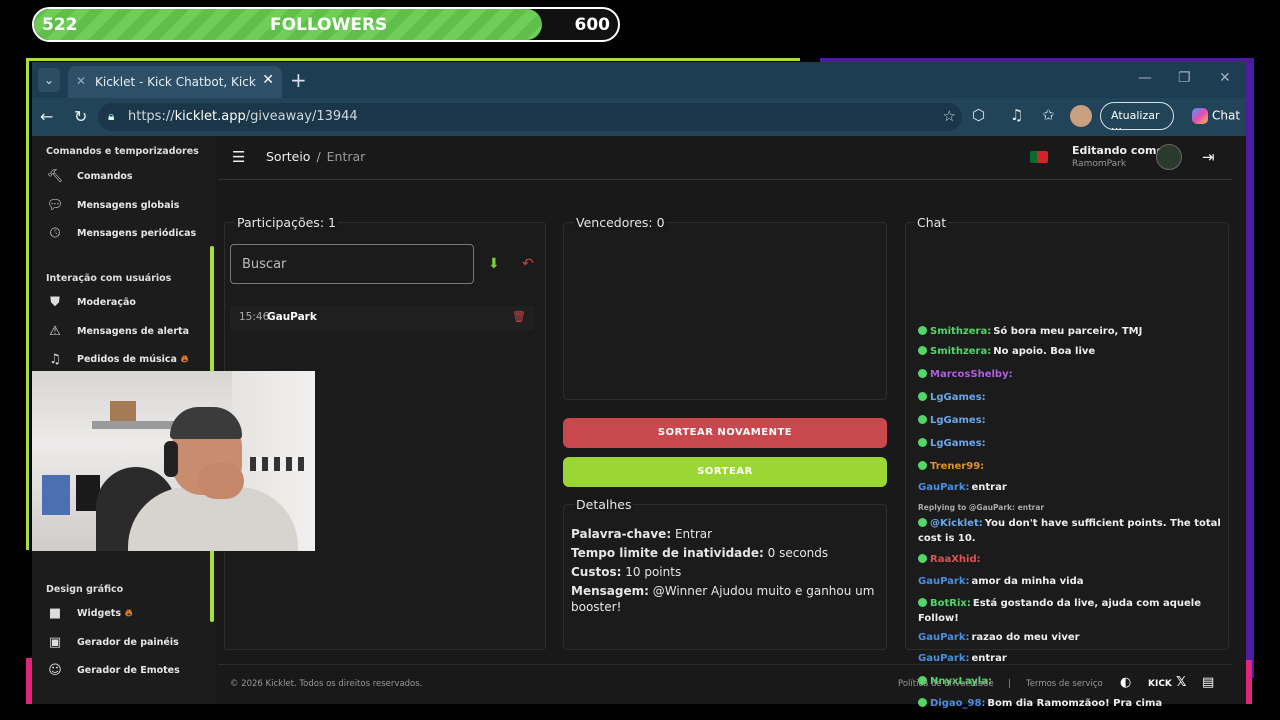  I want to click on favorite-star-icon: ☆, so click(949, 116).